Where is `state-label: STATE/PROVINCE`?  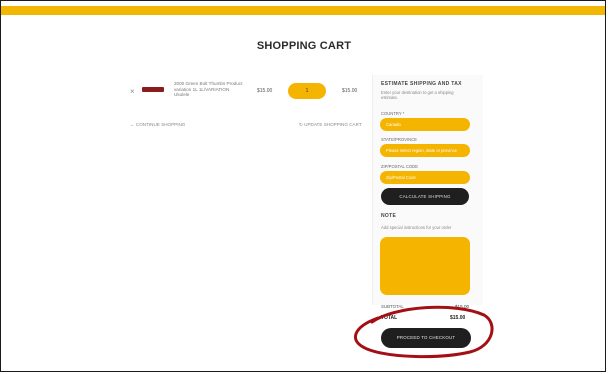
state-label: STATE/PROVINCE is located at coordinates (399, 139).